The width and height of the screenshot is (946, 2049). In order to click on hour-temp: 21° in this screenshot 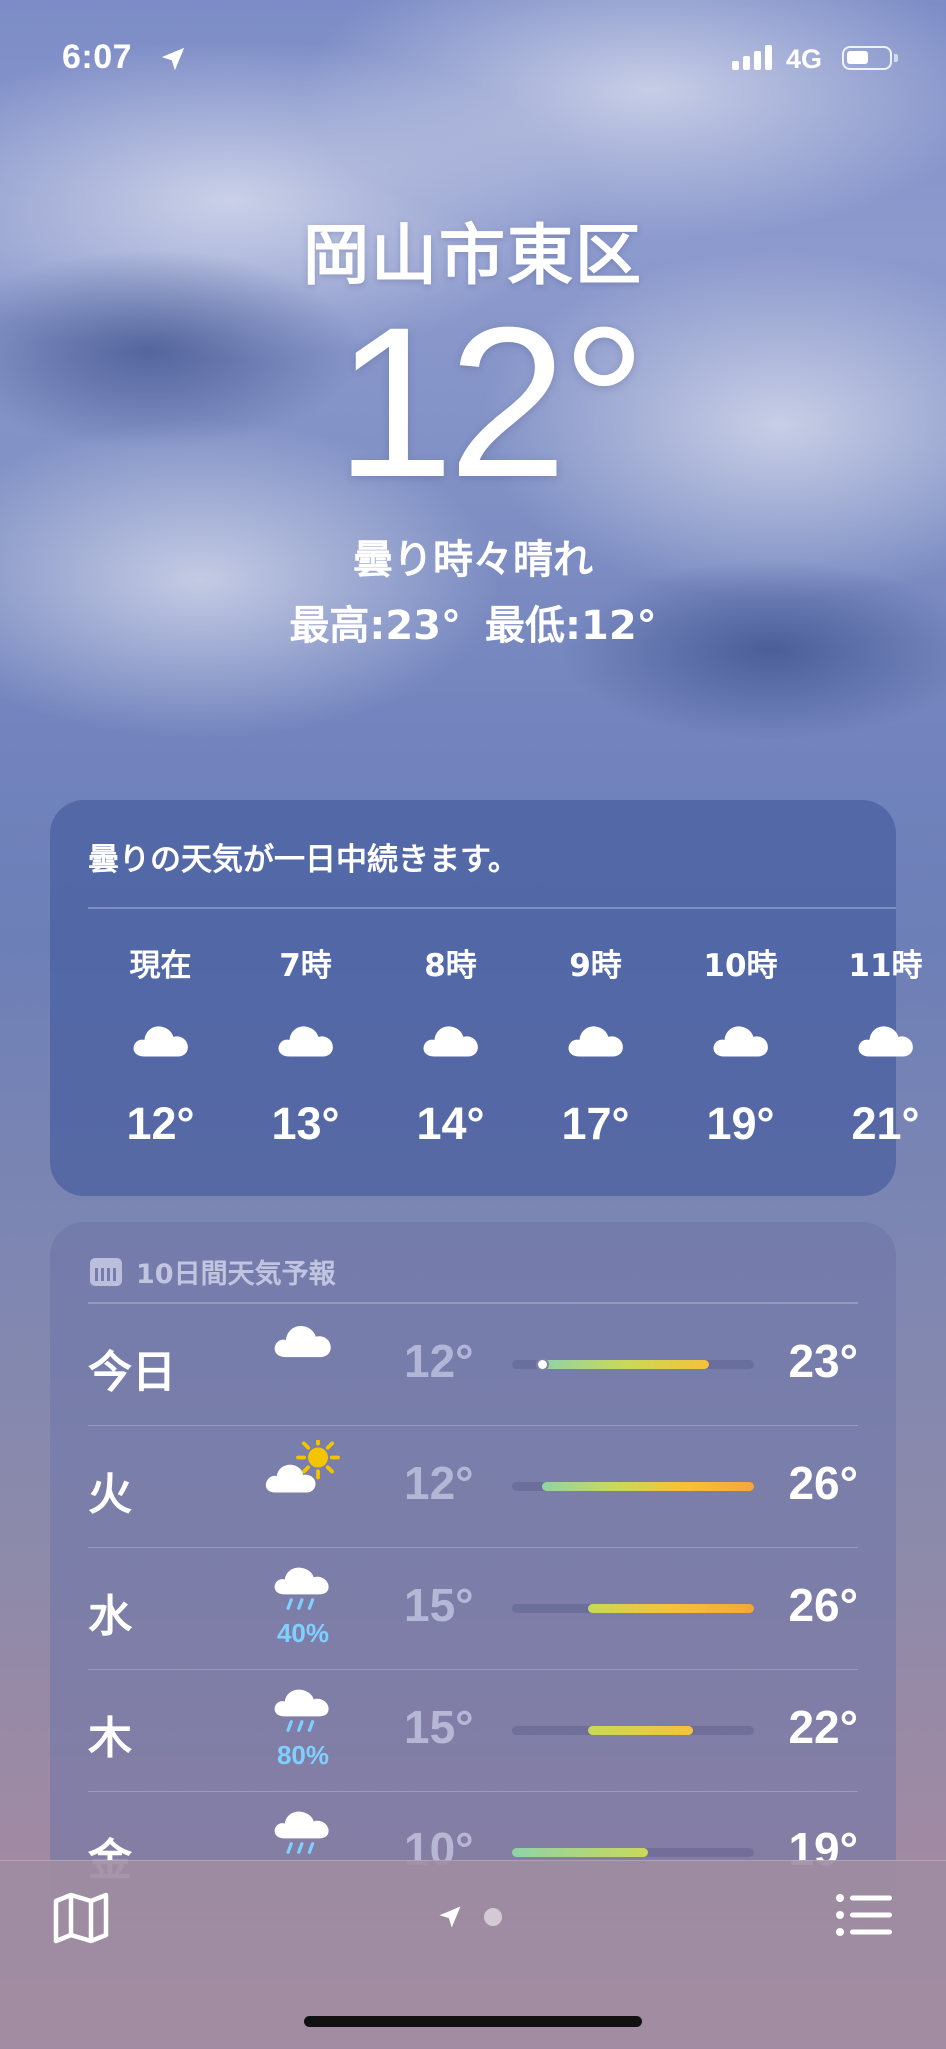, I will do `click(885, 1123)`.